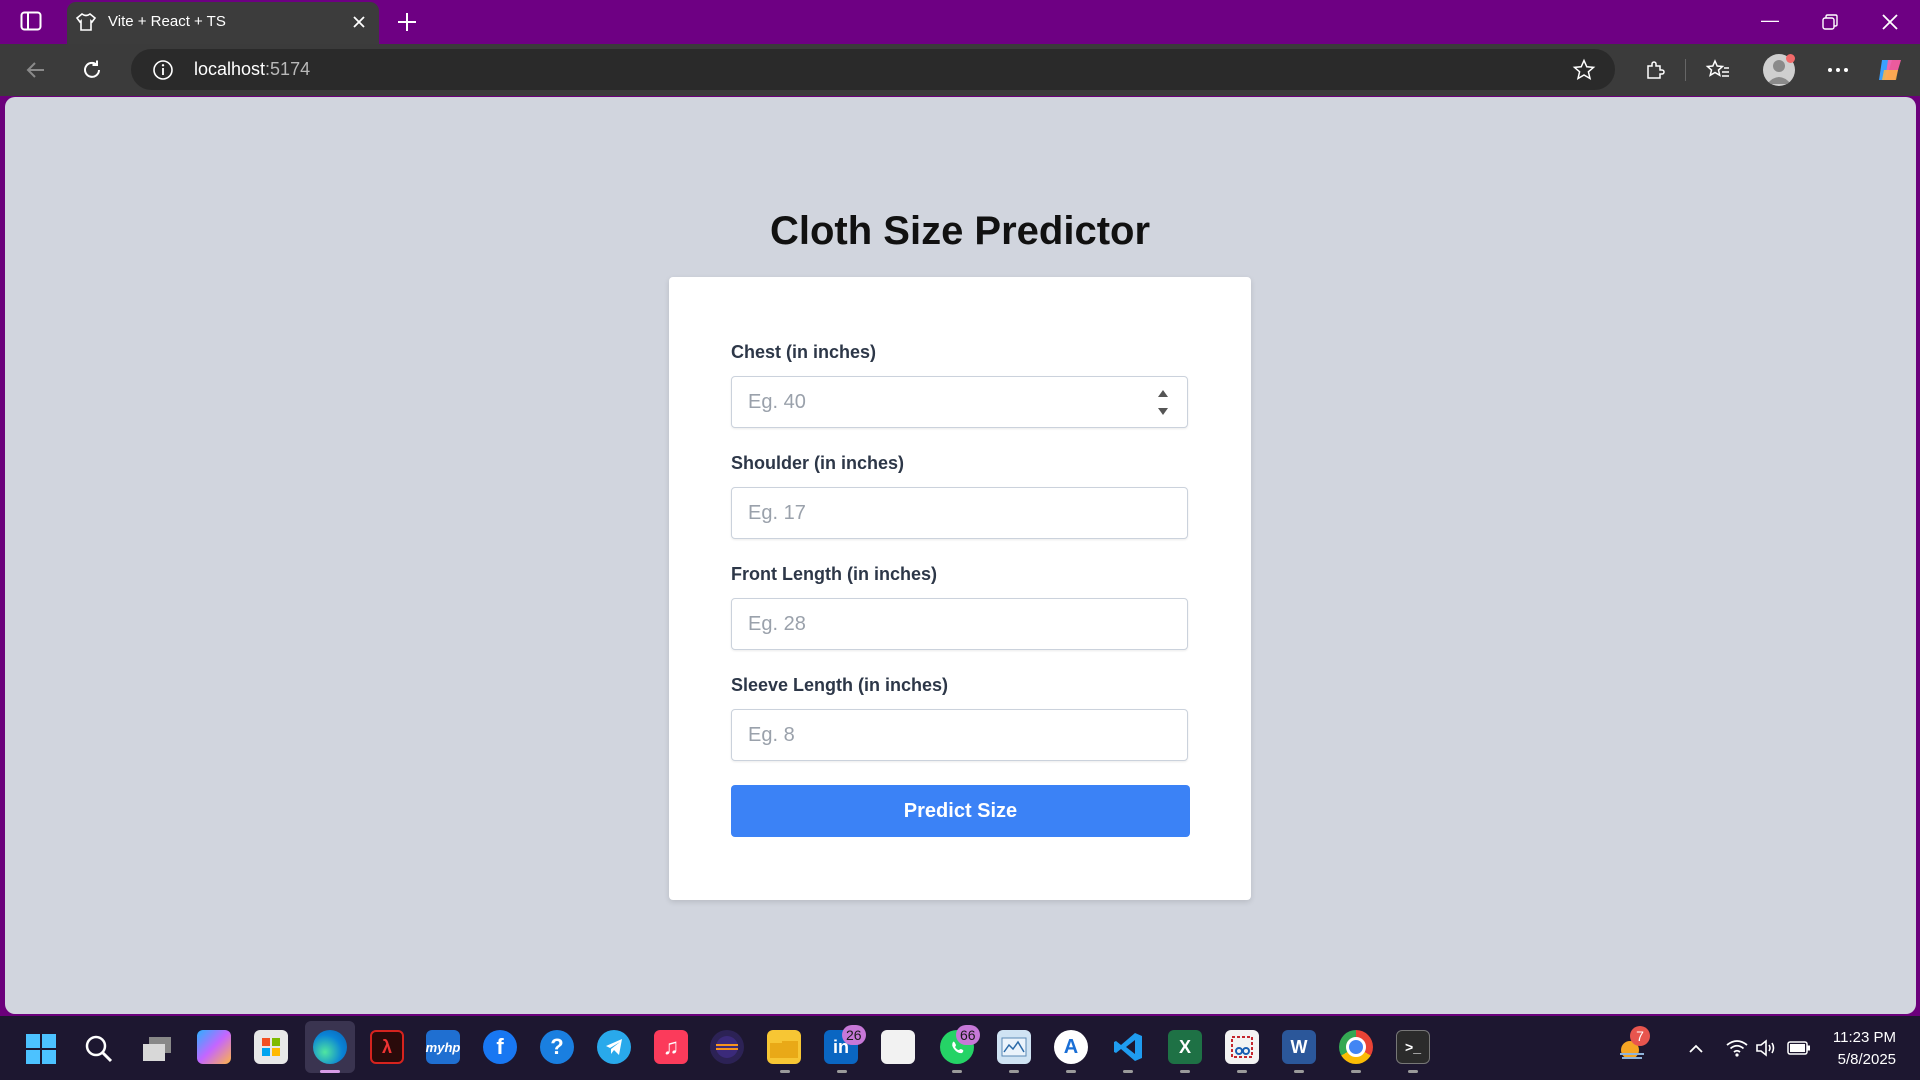 The height and width of the screenshot is (1080, 1920). I want to click on wifi-icon, so click(1737, 1048).